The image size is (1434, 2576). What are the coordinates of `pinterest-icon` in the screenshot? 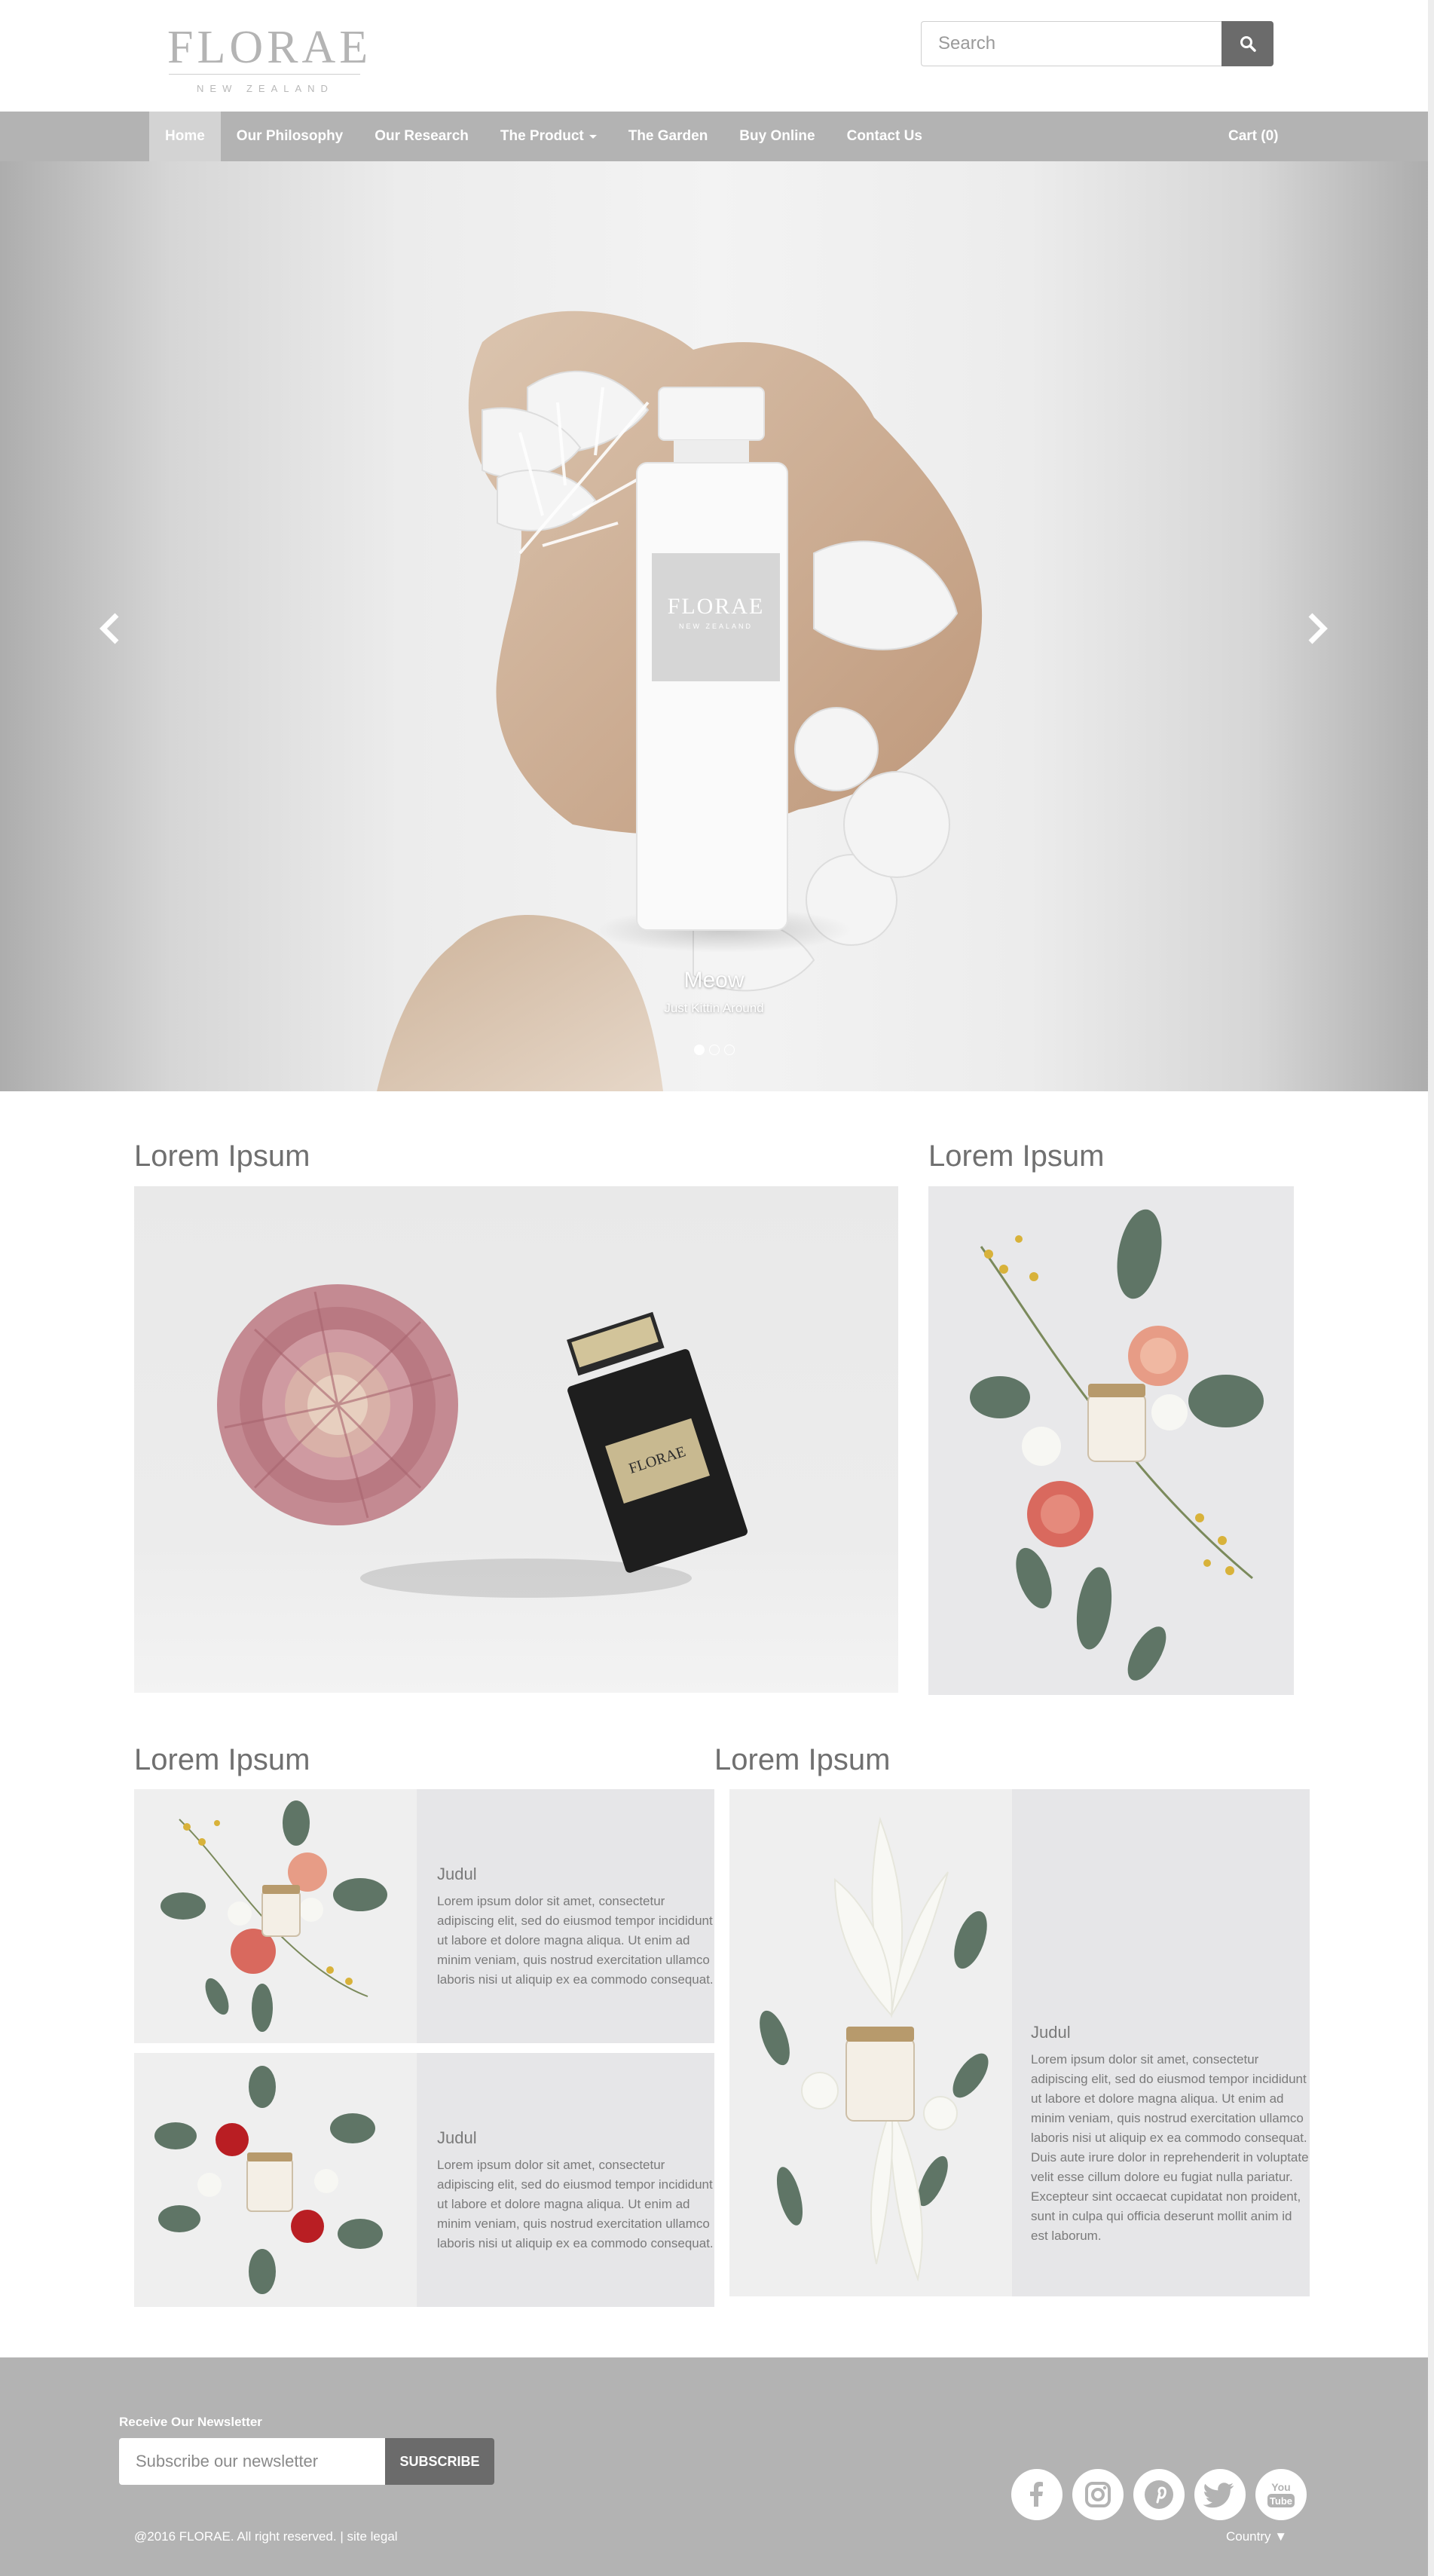 It's located at (1159, 2494).